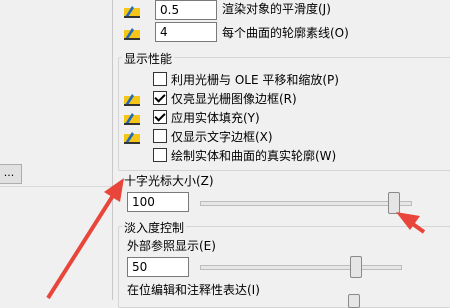 The image size is (450, 308). I want to click on xref-display-label: 外部参照显示(E), so click(171, 246).